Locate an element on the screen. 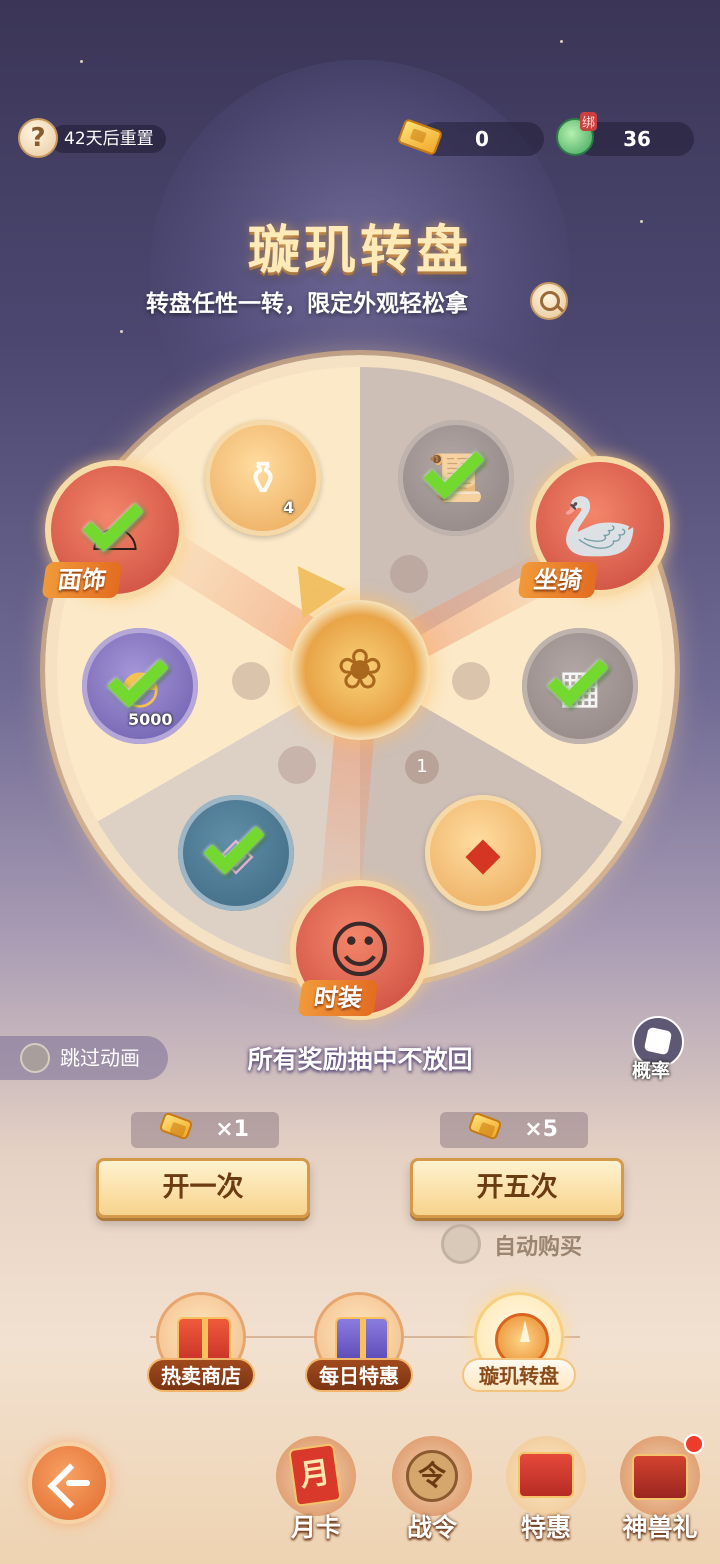 Image resolution: width=720 pixels, height=1564 pixels. divine-beast-gift-label: 神兽礼 is located at coordinates (660, 1526).